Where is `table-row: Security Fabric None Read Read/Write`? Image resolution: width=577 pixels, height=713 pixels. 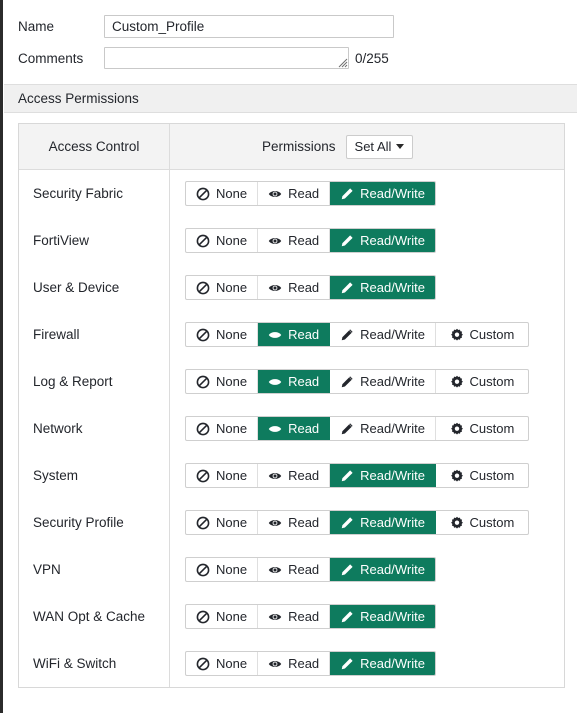
table-row: Security Fabric None Read Read/Write is located at coordinates (292, 193).